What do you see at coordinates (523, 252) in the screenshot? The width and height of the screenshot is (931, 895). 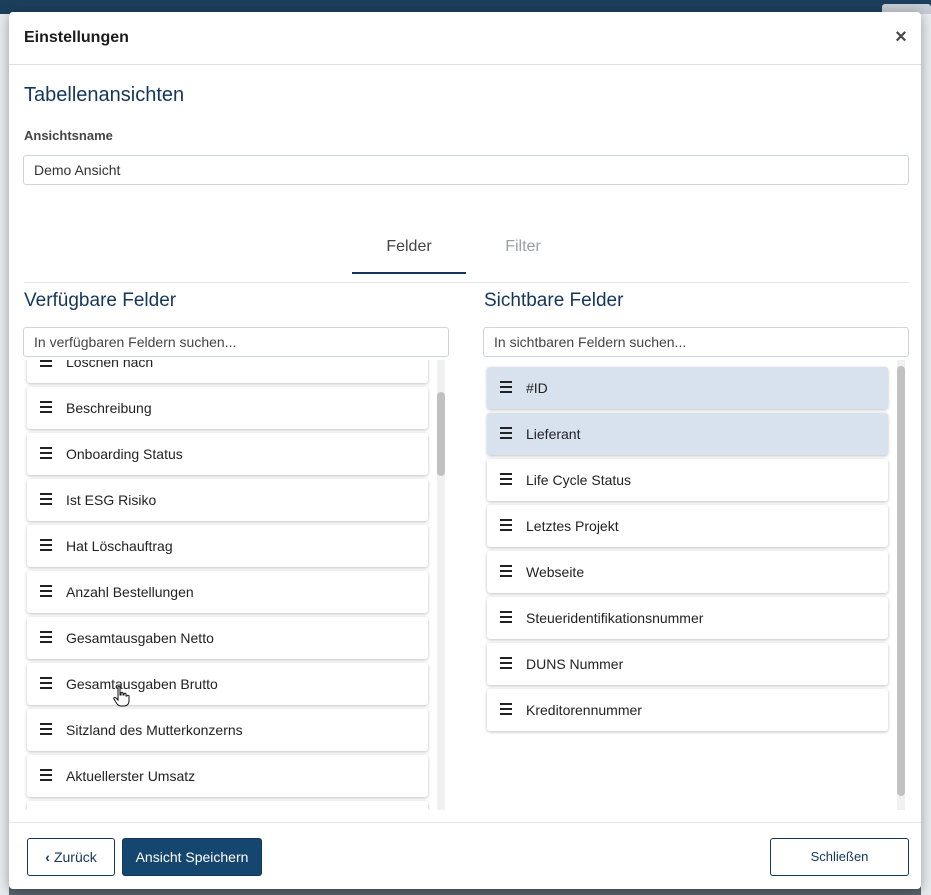 I see `tab-filter: Filter` at bounding box center [523, 252].